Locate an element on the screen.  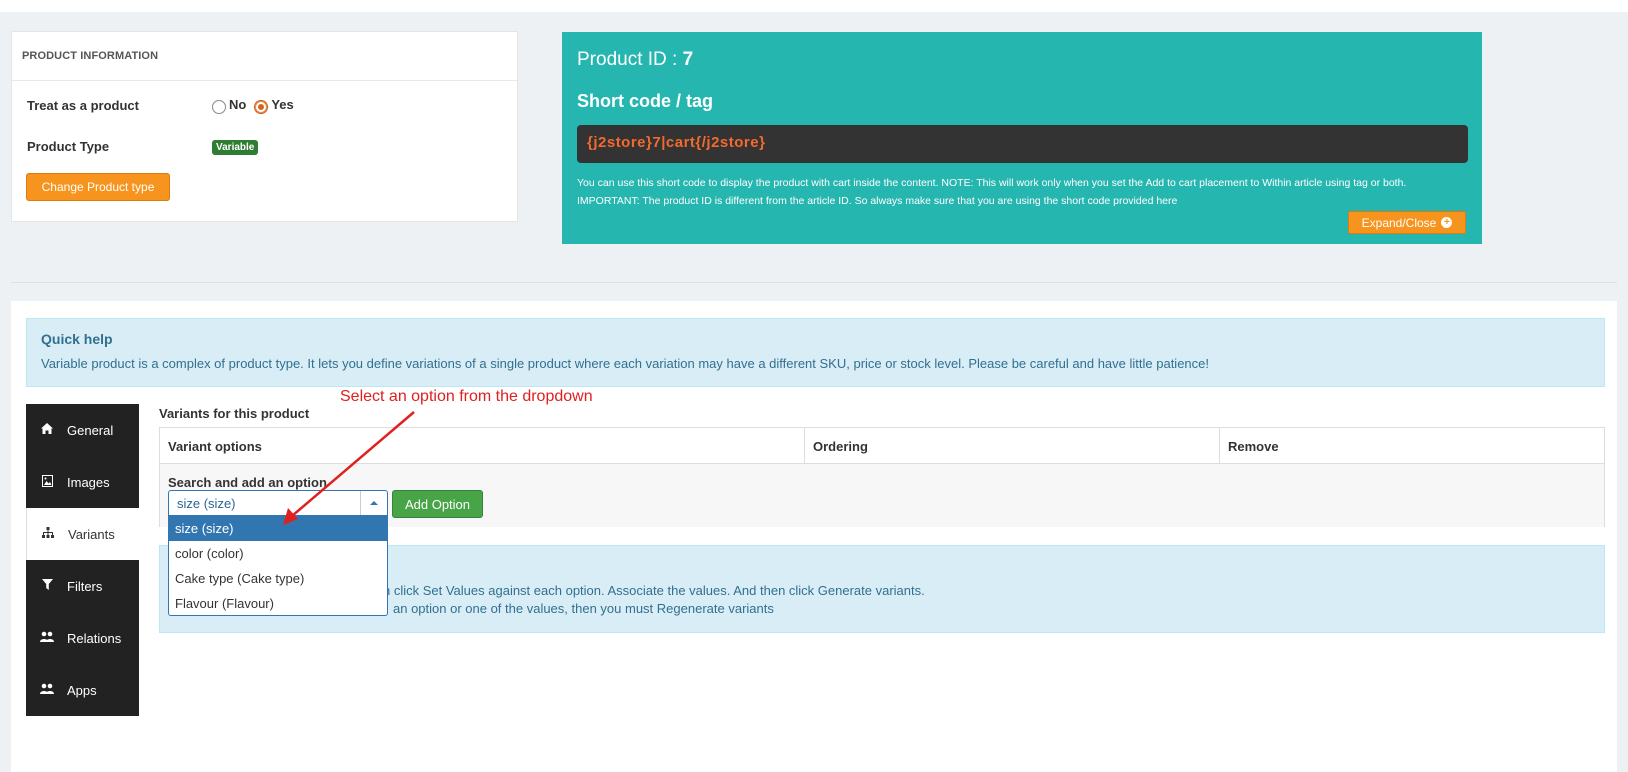
radio-yes-label: Yes is located at coordinates (282, 104).